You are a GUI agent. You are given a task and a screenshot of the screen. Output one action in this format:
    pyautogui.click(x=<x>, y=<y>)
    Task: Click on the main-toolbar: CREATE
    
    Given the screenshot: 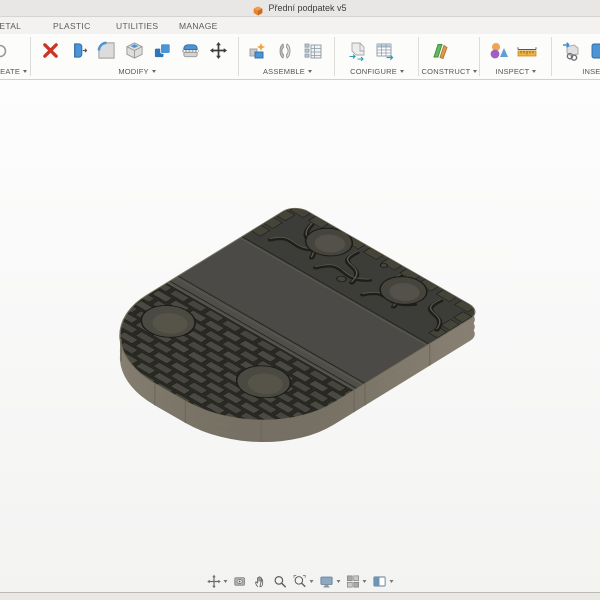 What is the action you would take?
    pyautogui.click(x=300, y=57)
    